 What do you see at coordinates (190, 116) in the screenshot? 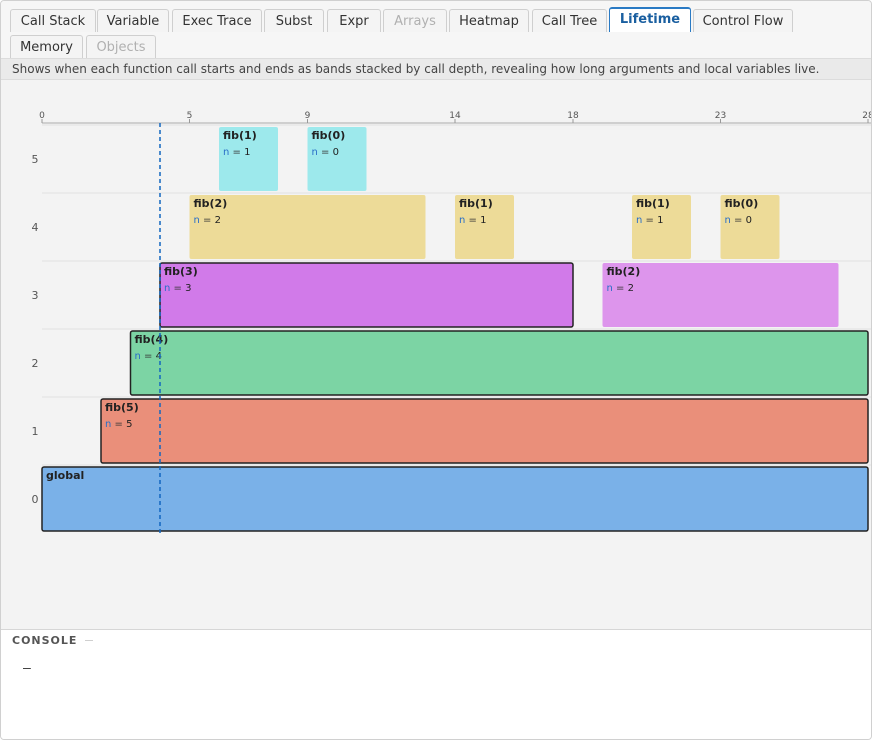
I see `x-tick-label: 5` at bounding box center [190, 116].